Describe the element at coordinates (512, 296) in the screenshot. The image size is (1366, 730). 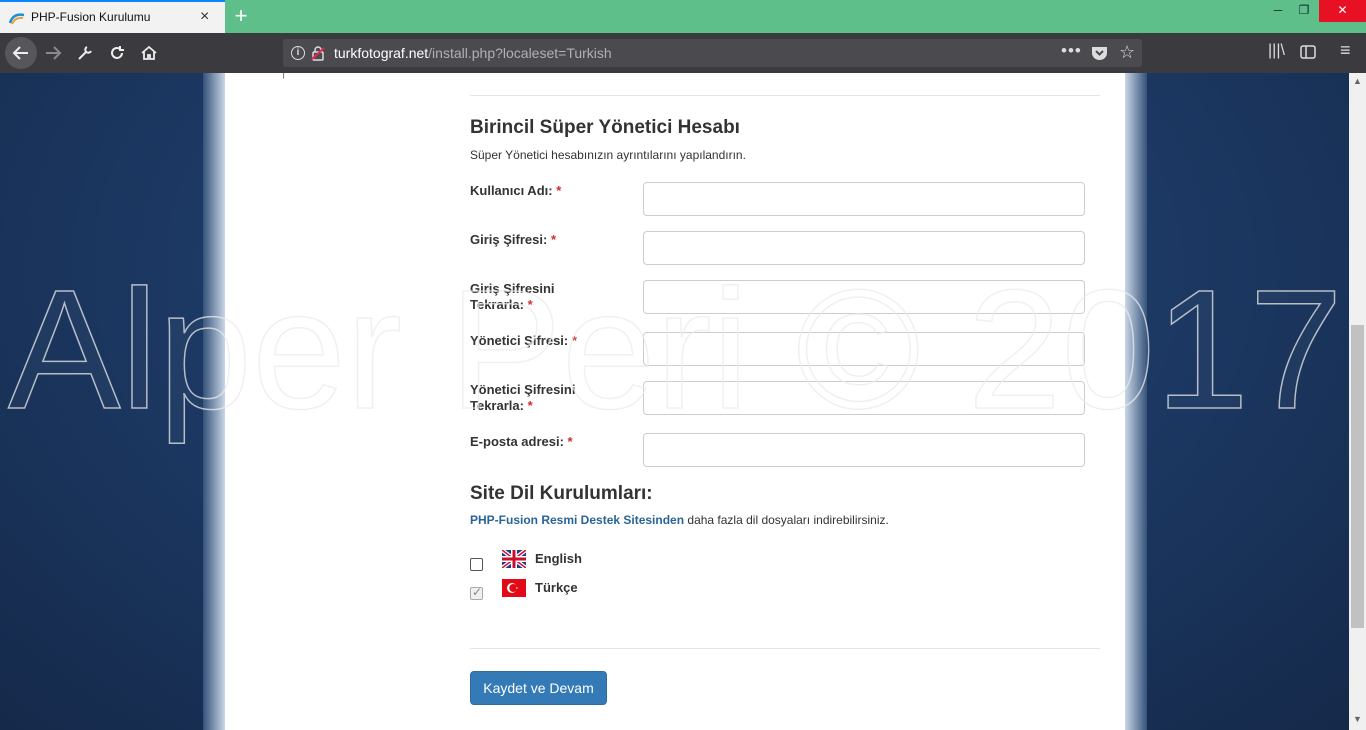
I see `field-label-text: Giriş Şifresini Tekrarla:` at that location.